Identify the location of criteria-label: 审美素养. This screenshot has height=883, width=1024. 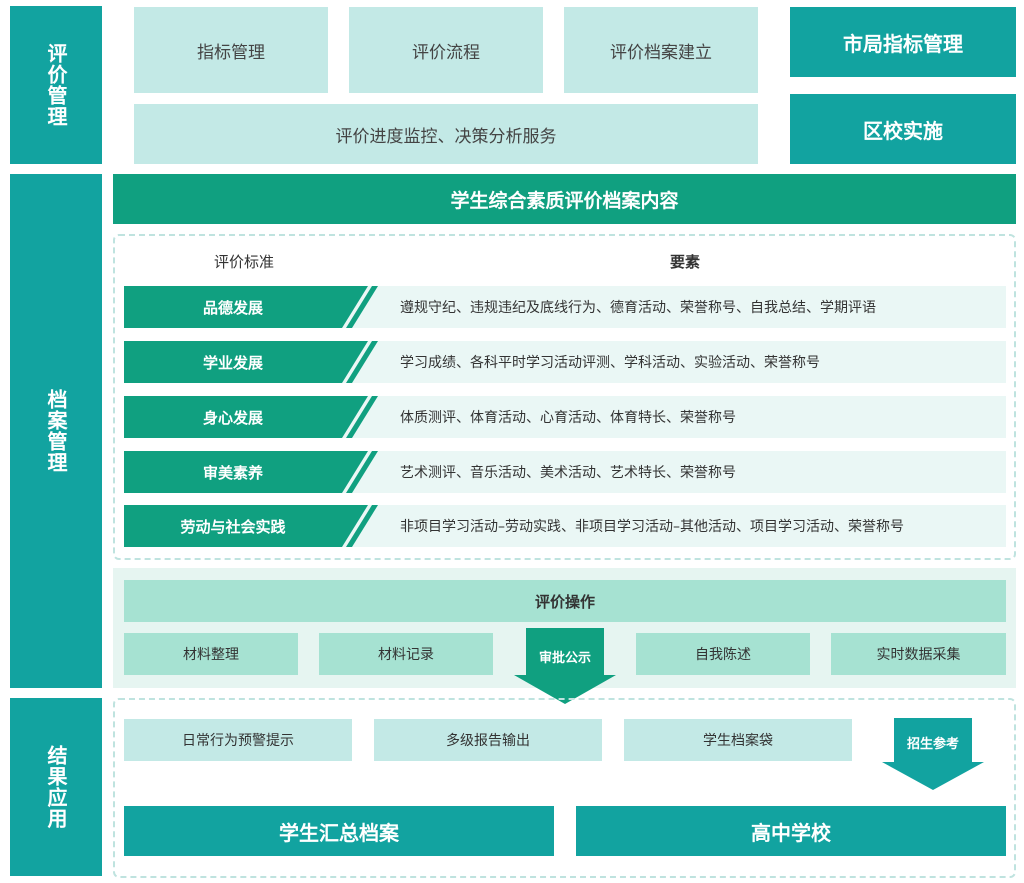
(246, 472).